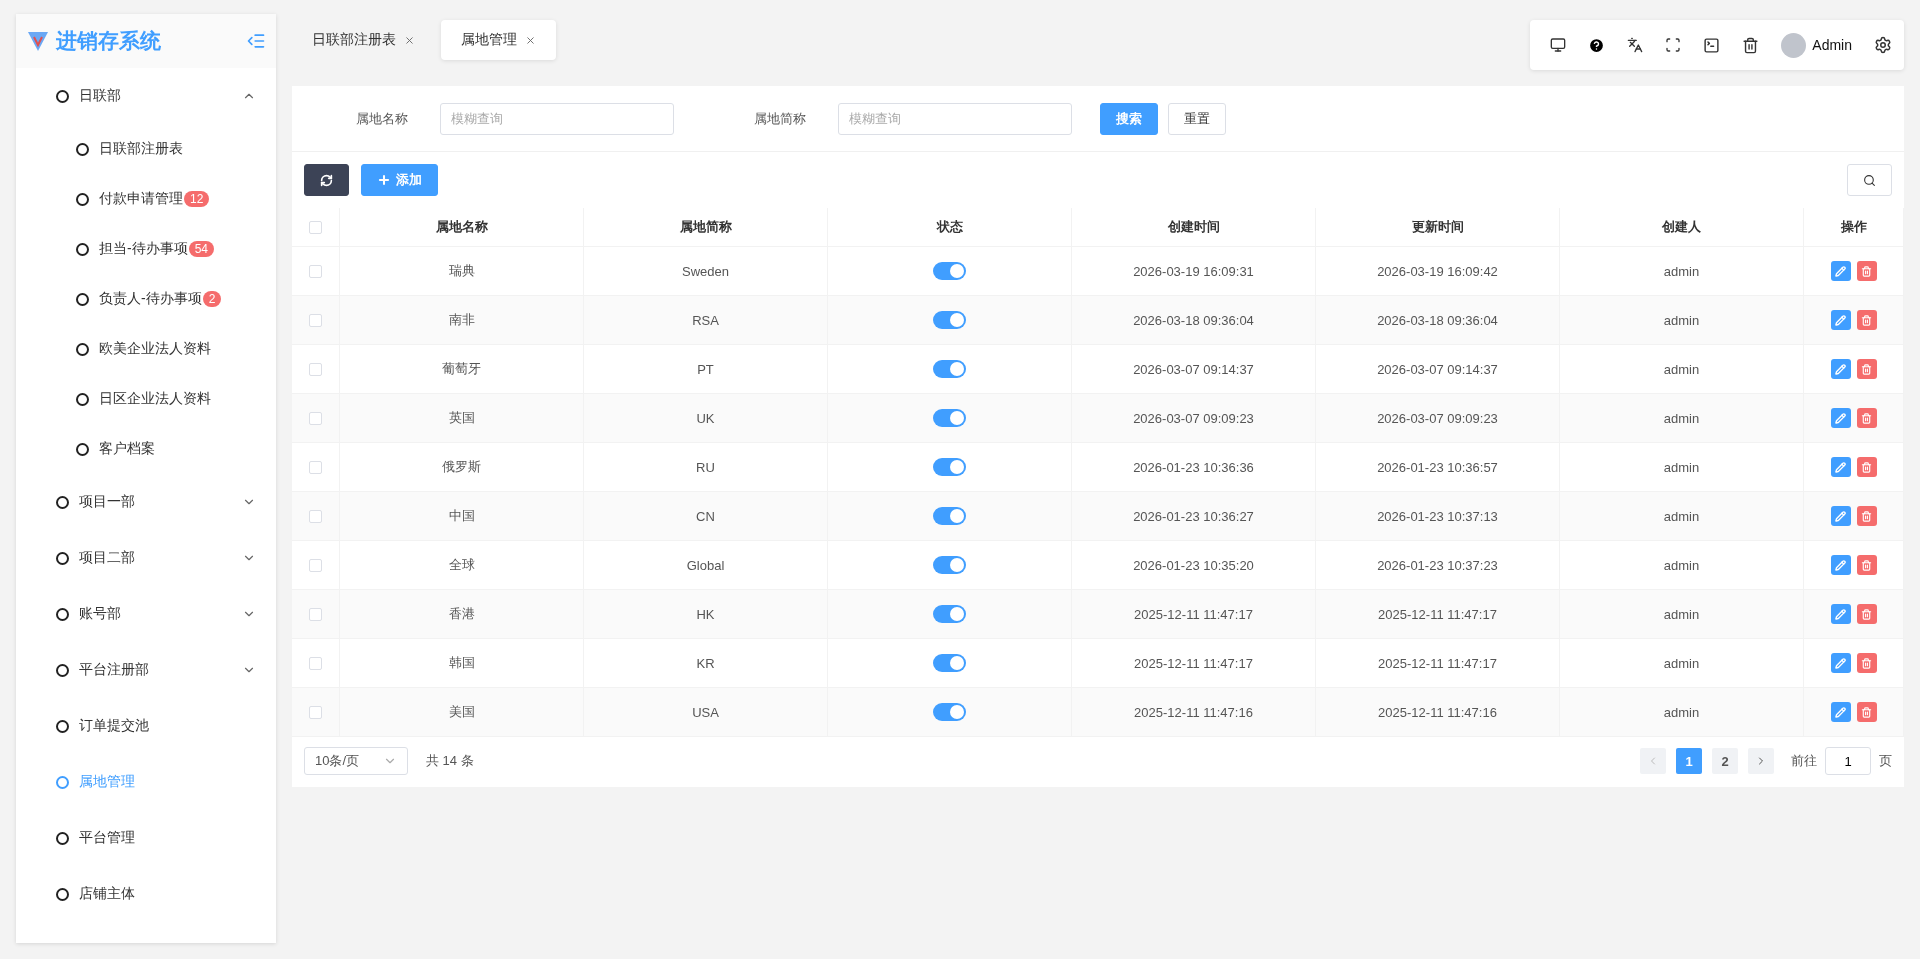 This screenshot has height=959, width=1920. What do you see at coordinates (1635, 45) in the screenshot?
I see `translate-icon` at bounding box center [1635, 45].